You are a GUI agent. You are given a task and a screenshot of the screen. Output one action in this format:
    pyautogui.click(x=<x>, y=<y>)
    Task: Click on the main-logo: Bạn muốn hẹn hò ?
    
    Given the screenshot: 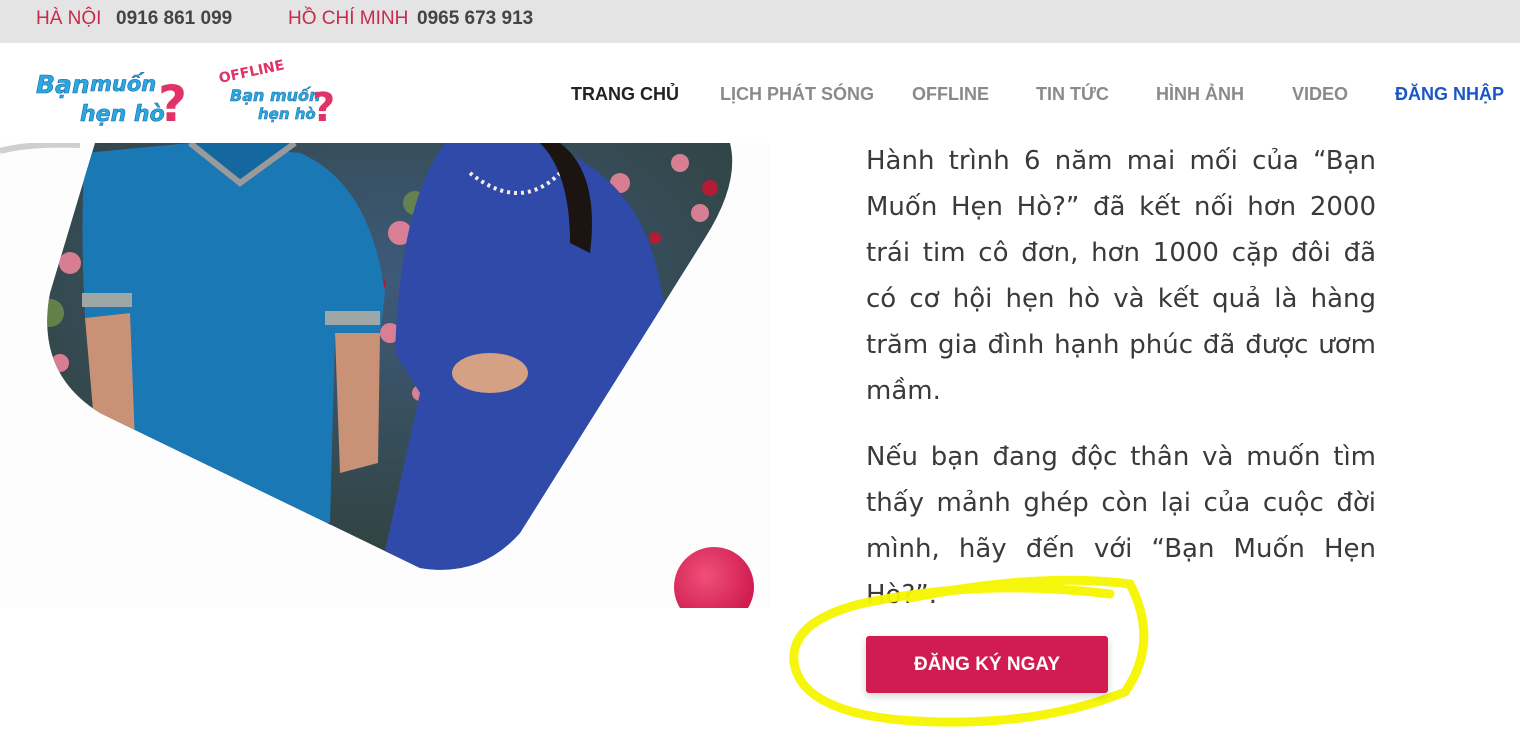 What is the action you would take?
    pyautogui.click(x=113, y=93)
    